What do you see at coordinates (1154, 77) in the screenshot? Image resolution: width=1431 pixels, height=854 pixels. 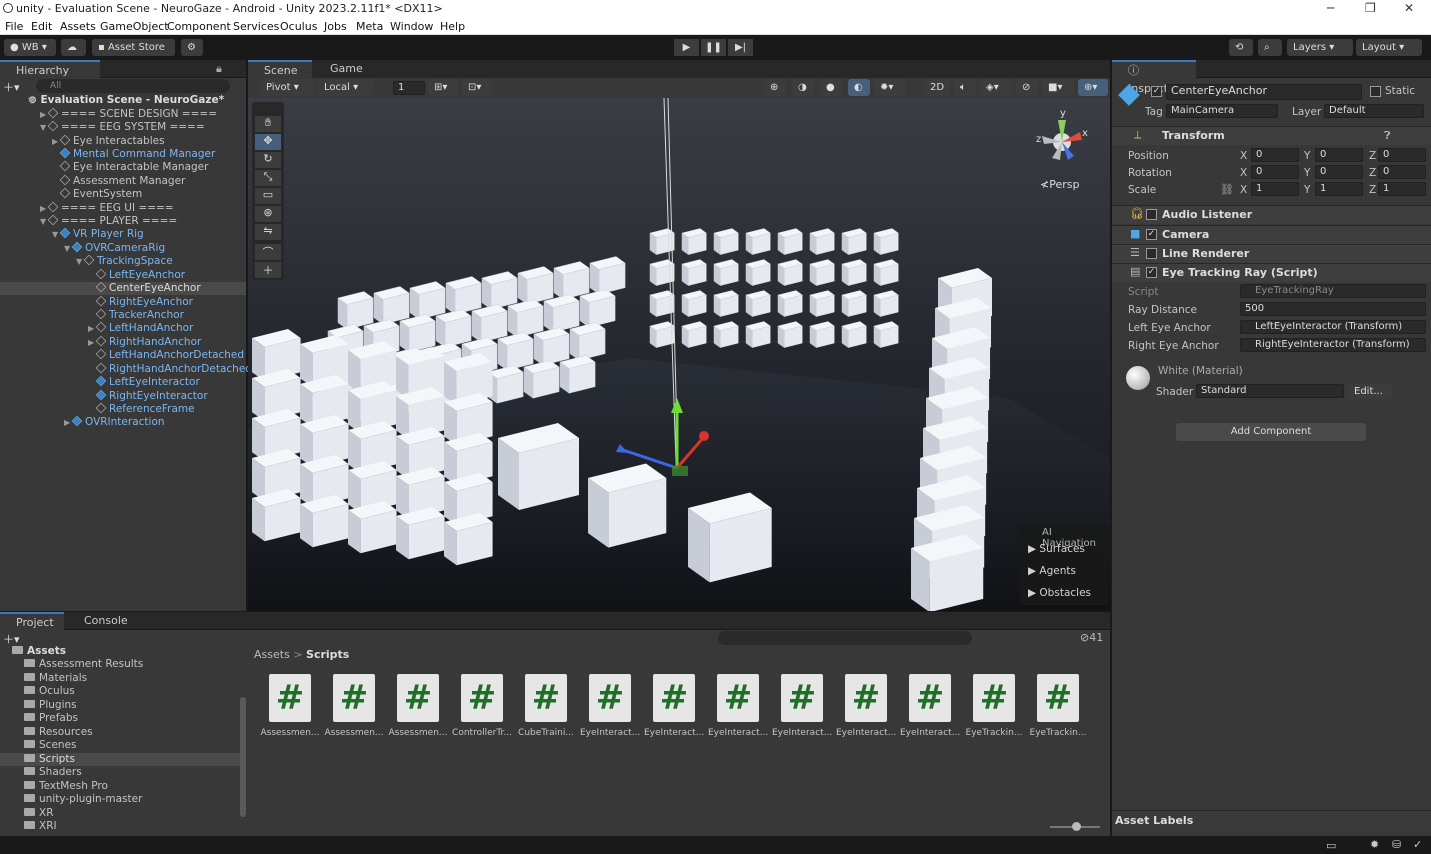 I see `tab-inspector: ⓘ Inspector` at bounding box center [1154, 77].